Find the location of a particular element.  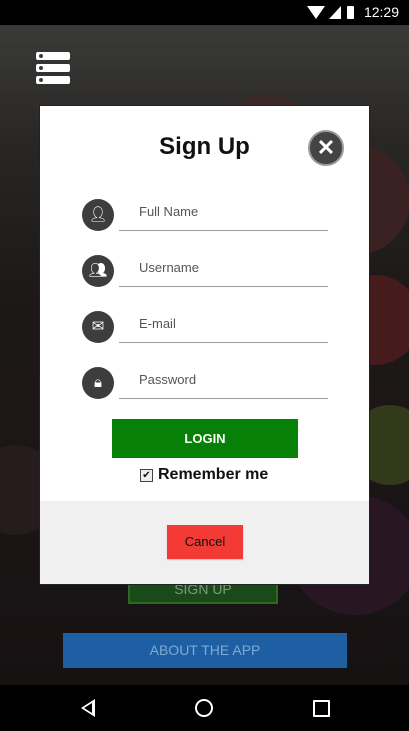

close-button: ✕ is located at coordinates (326, 148).